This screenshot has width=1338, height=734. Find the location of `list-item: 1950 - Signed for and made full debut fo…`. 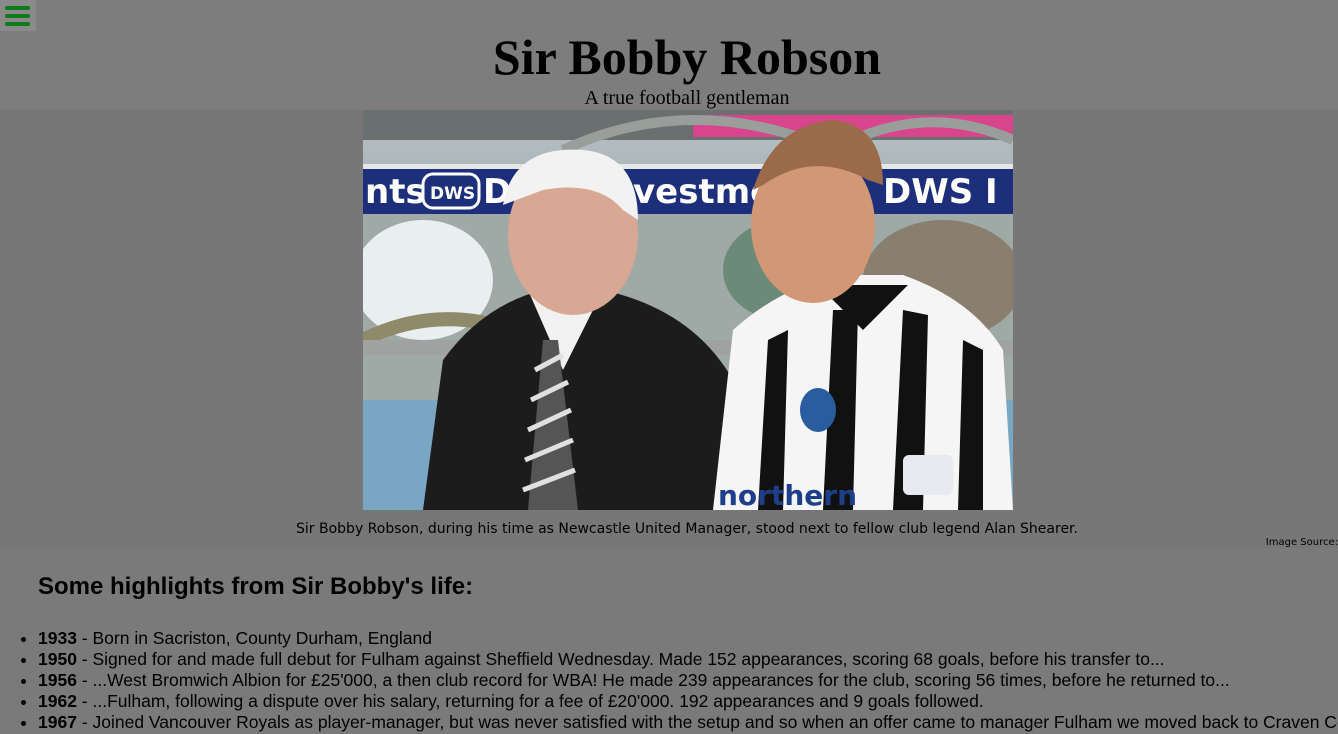

list-item: 1950 - Signed for and made full debut fo… is located at coordinates (688, 659).